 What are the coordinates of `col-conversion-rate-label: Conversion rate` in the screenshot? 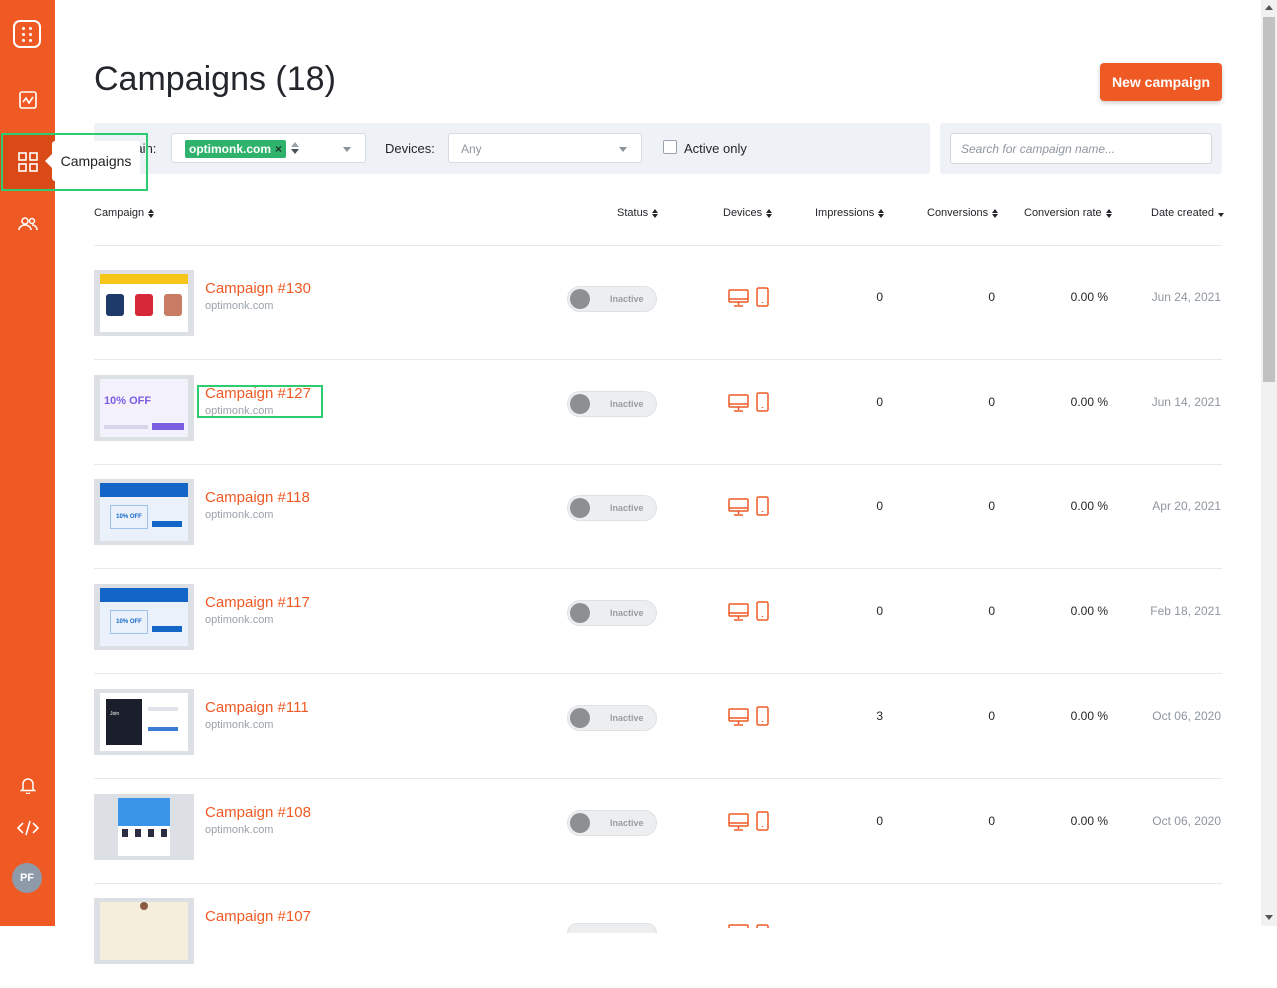 It's located at (1063, 213).